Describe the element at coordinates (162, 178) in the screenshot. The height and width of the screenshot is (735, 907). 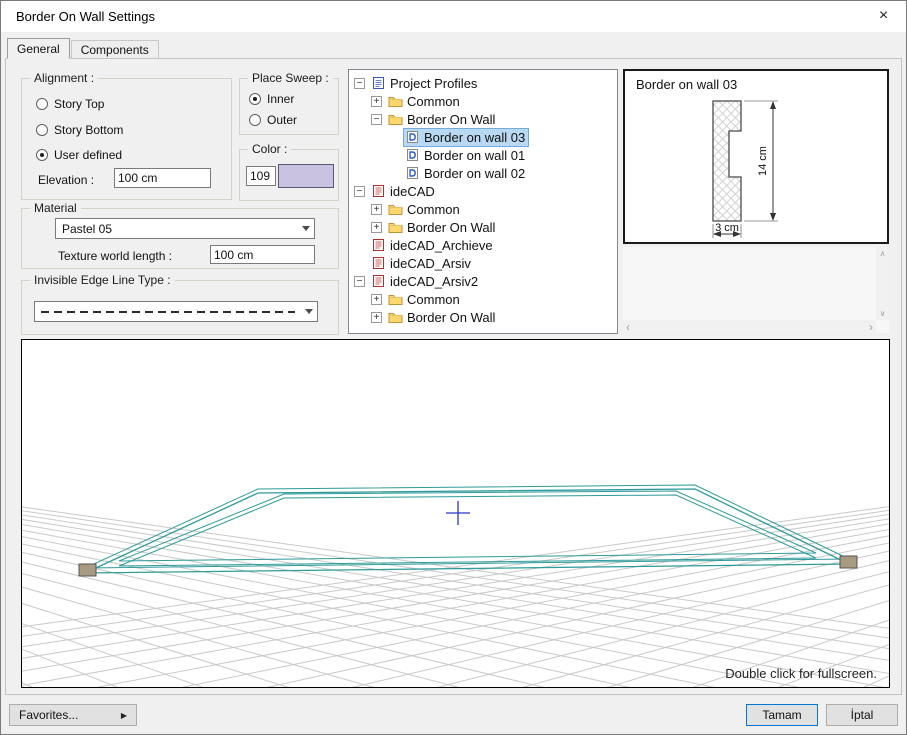
I see `elevation-input` at that location.